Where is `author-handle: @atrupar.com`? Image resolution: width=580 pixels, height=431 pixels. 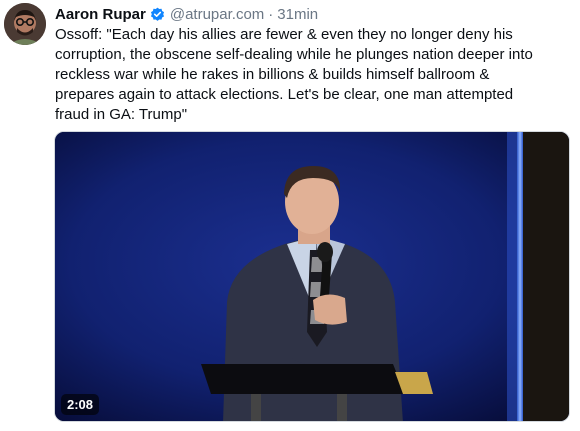 author-handle: @atrupar.com is located at coordinates (217, 14).